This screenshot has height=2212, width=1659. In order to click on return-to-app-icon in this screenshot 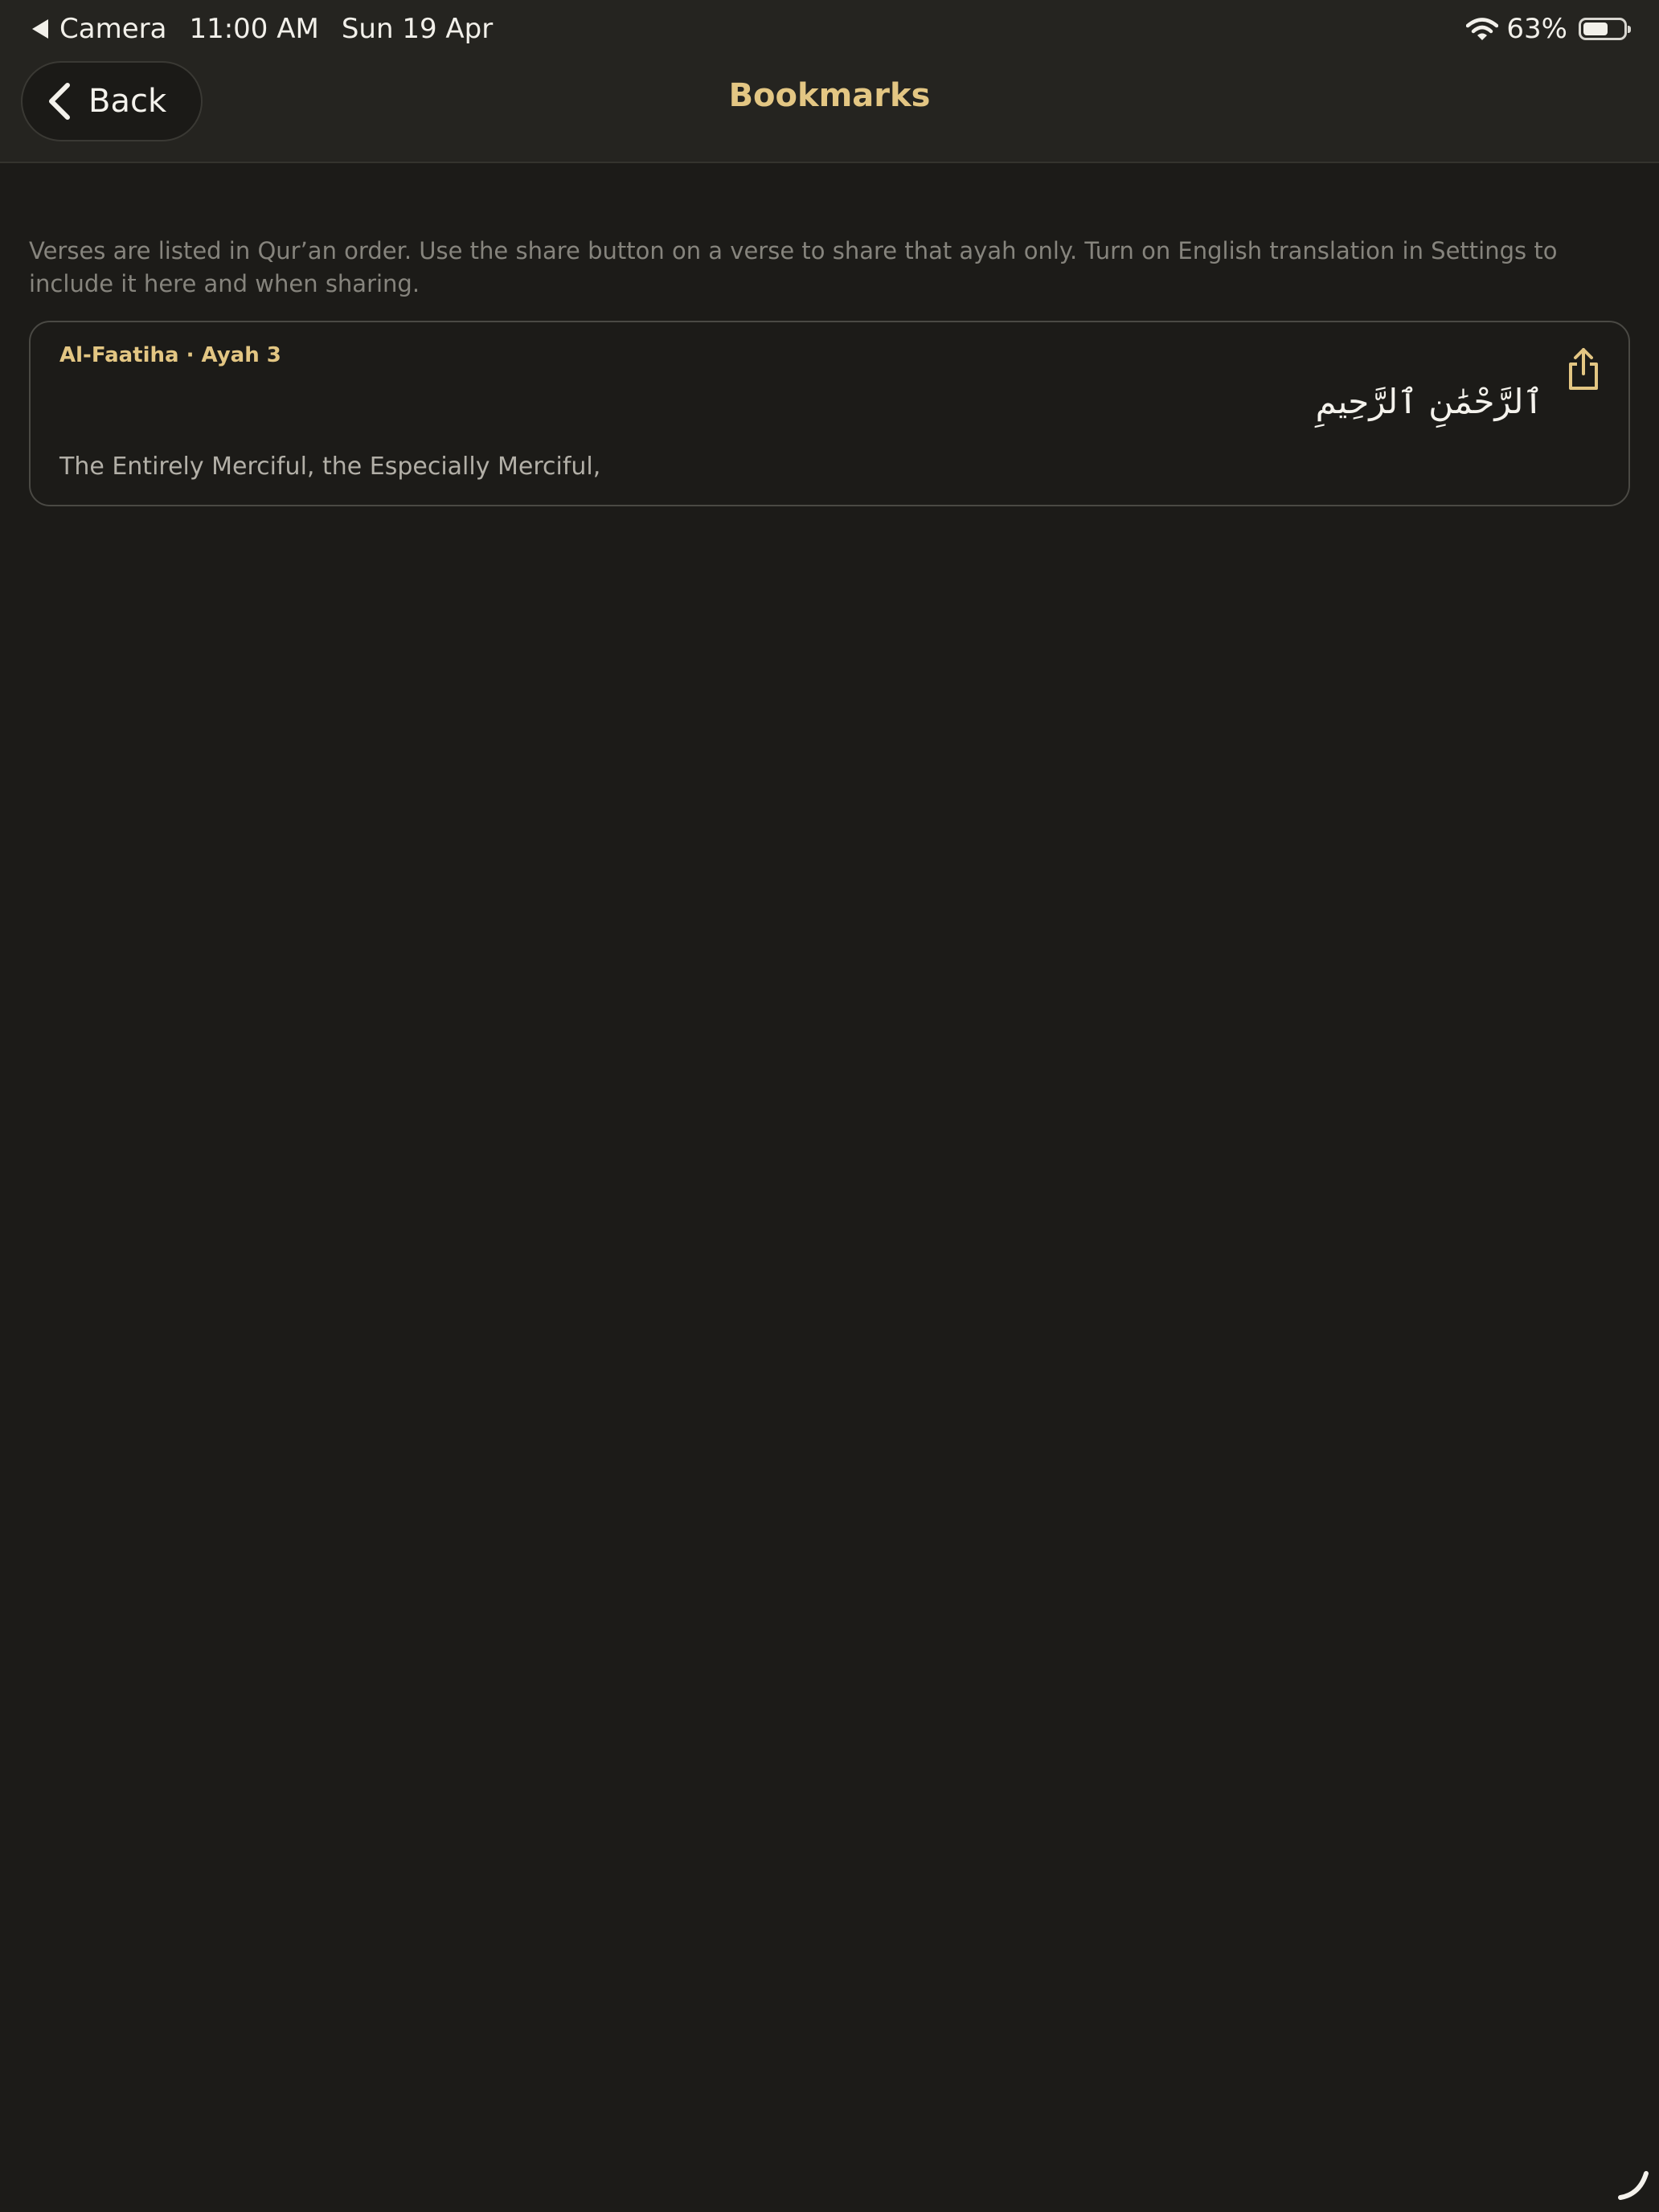, I will do `click(40, 29)`.